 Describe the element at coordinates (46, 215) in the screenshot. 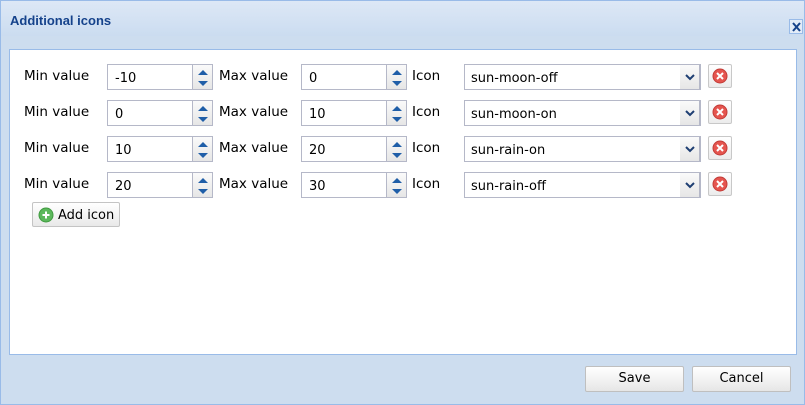

I see `add-circle-icon` at that location.